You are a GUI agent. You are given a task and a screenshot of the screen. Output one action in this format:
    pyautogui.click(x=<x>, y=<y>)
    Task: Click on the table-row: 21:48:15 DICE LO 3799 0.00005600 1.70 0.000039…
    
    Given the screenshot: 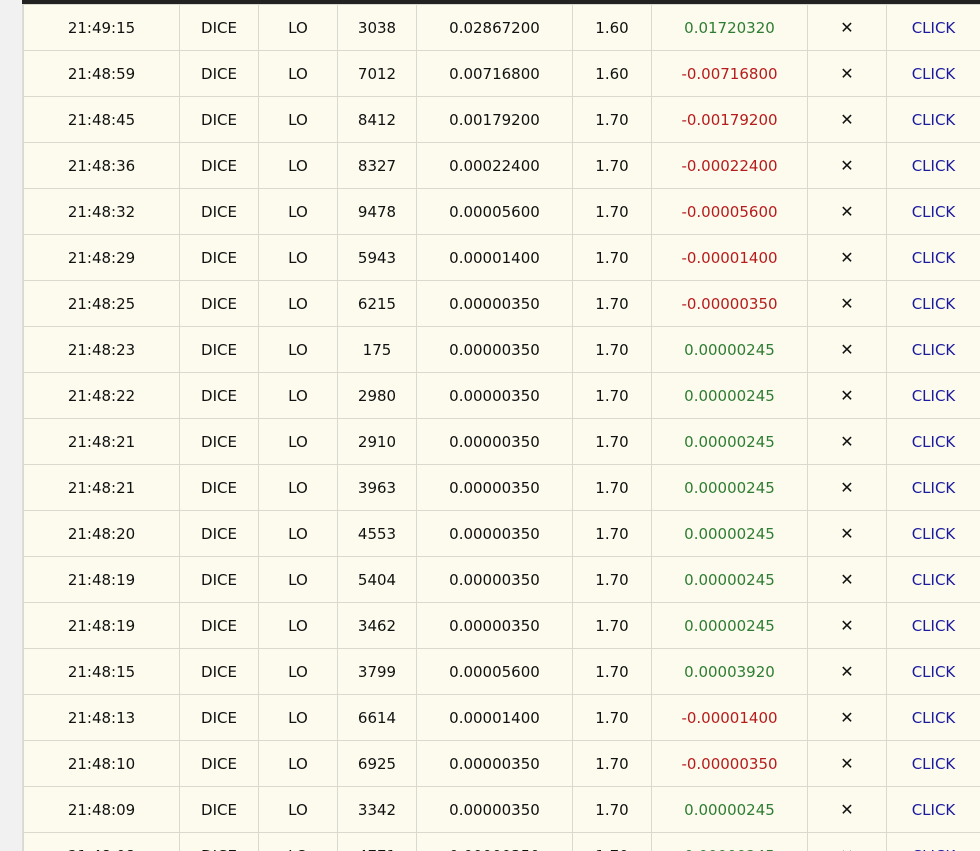 What is the action you would take?
    pyautogui.click(x=501, y=671)
    